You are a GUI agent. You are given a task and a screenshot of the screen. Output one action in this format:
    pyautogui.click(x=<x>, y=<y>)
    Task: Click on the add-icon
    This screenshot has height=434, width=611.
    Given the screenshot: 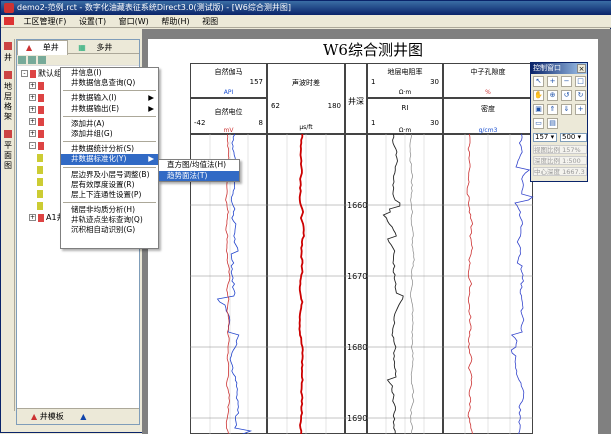 What is the action you would take?
    pyautogui.click(x=32, y=60)
    